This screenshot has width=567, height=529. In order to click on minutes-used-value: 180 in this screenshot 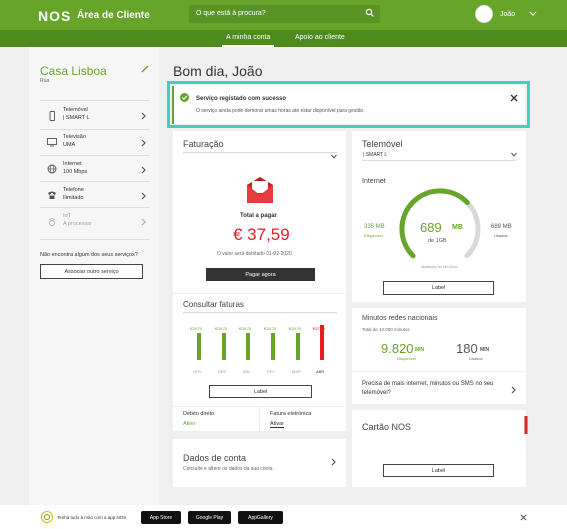, I will do `click(467, 348)`.